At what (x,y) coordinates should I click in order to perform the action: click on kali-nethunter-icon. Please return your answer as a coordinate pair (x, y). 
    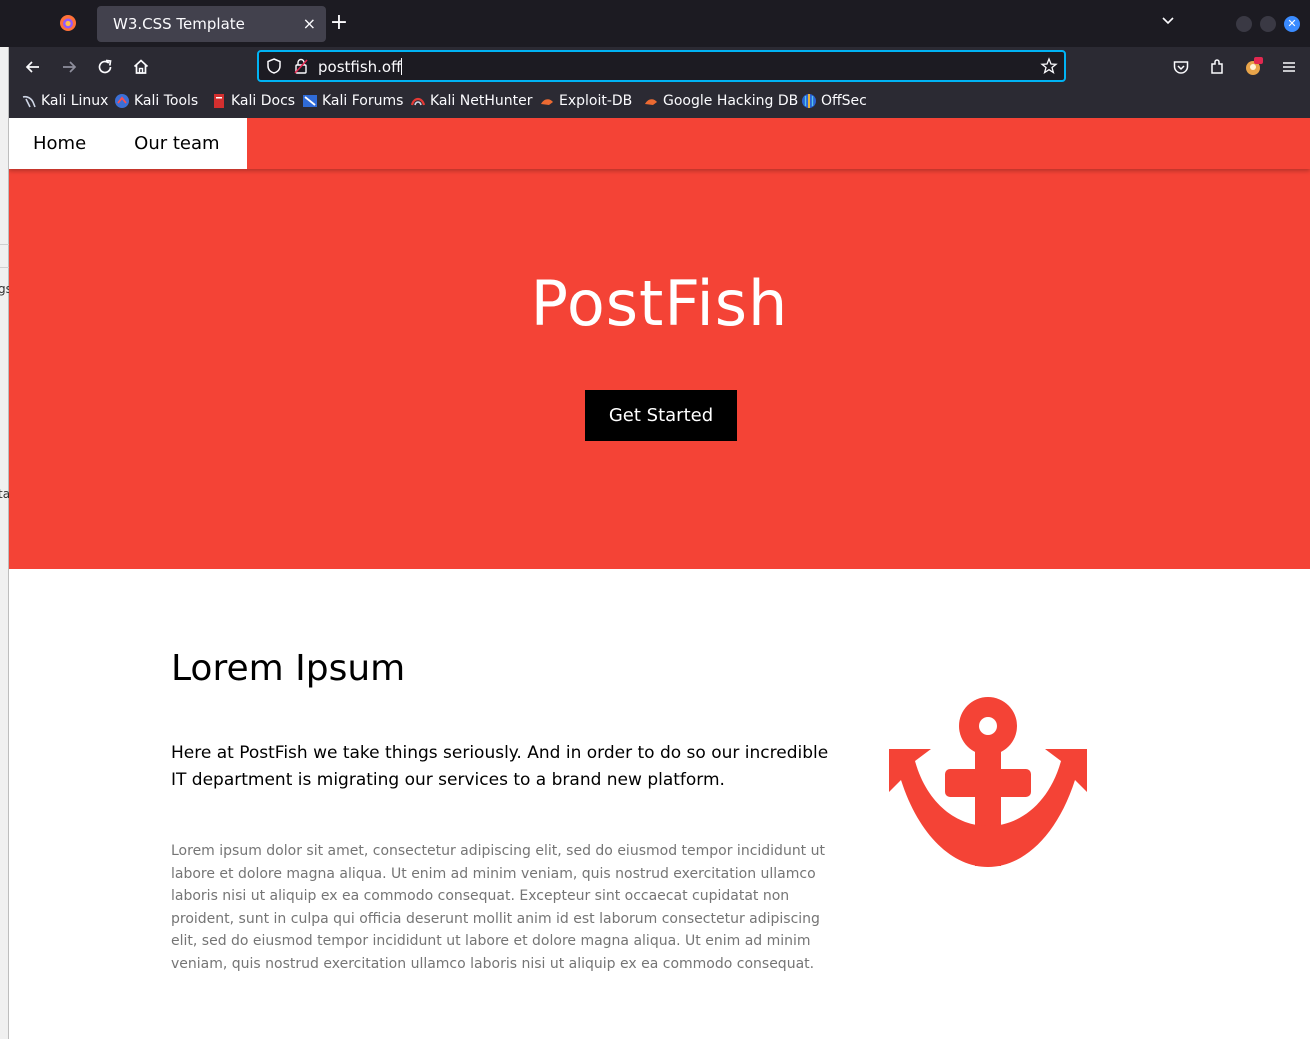
    Looking at the image, I should click on (418, 101).